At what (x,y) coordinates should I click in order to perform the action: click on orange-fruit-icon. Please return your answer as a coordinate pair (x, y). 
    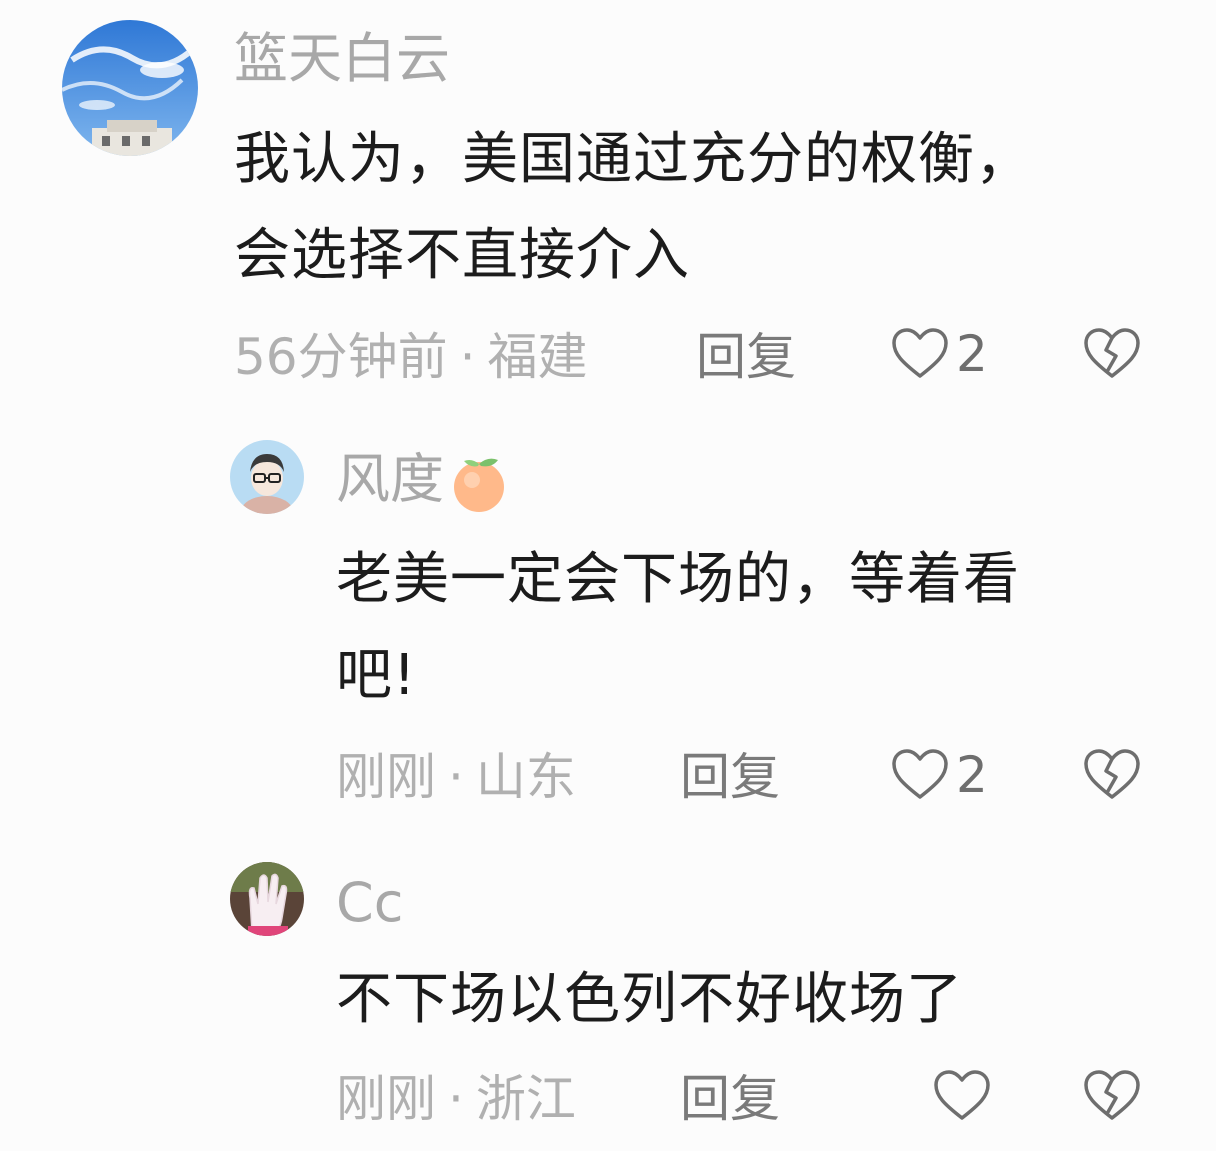
    Looking at the image, I should click on (479, 485).